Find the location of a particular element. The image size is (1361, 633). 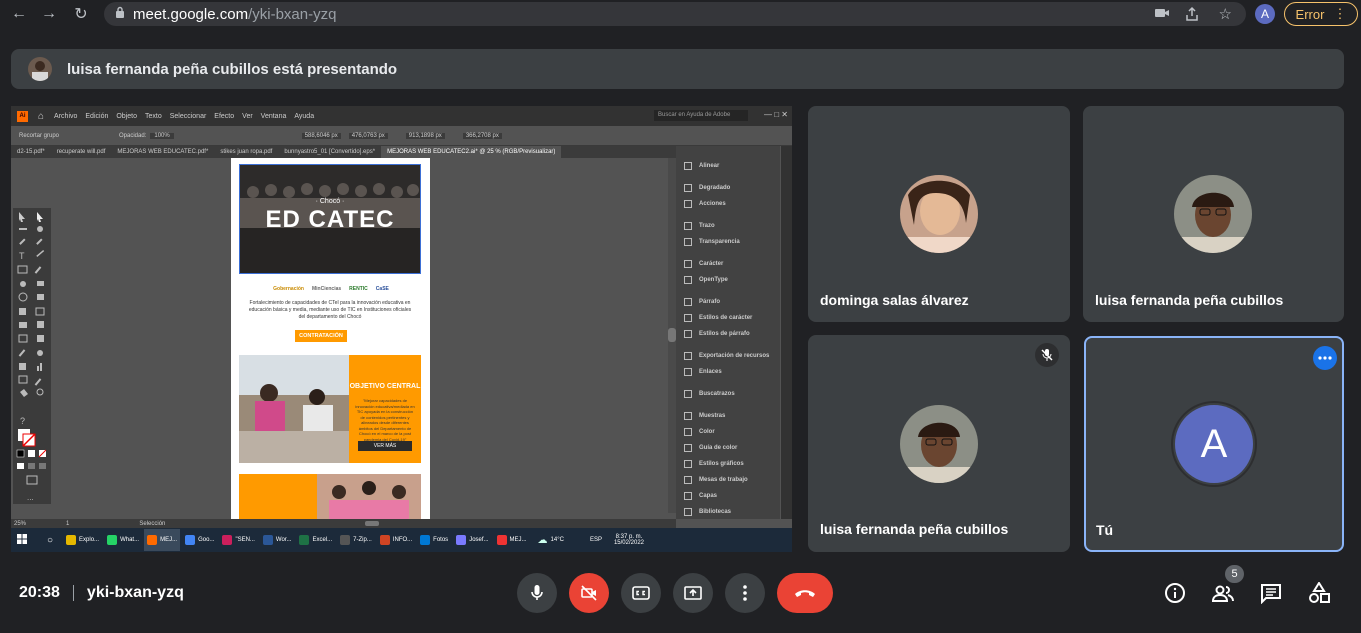

back-icon: ← is located at coordinates (19, 14).